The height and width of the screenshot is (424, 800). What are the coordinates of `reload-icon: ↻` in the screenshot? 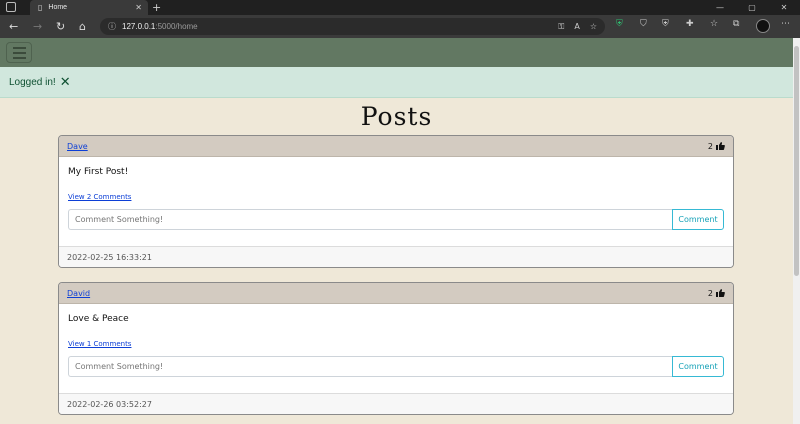 It's located at (60, 26).